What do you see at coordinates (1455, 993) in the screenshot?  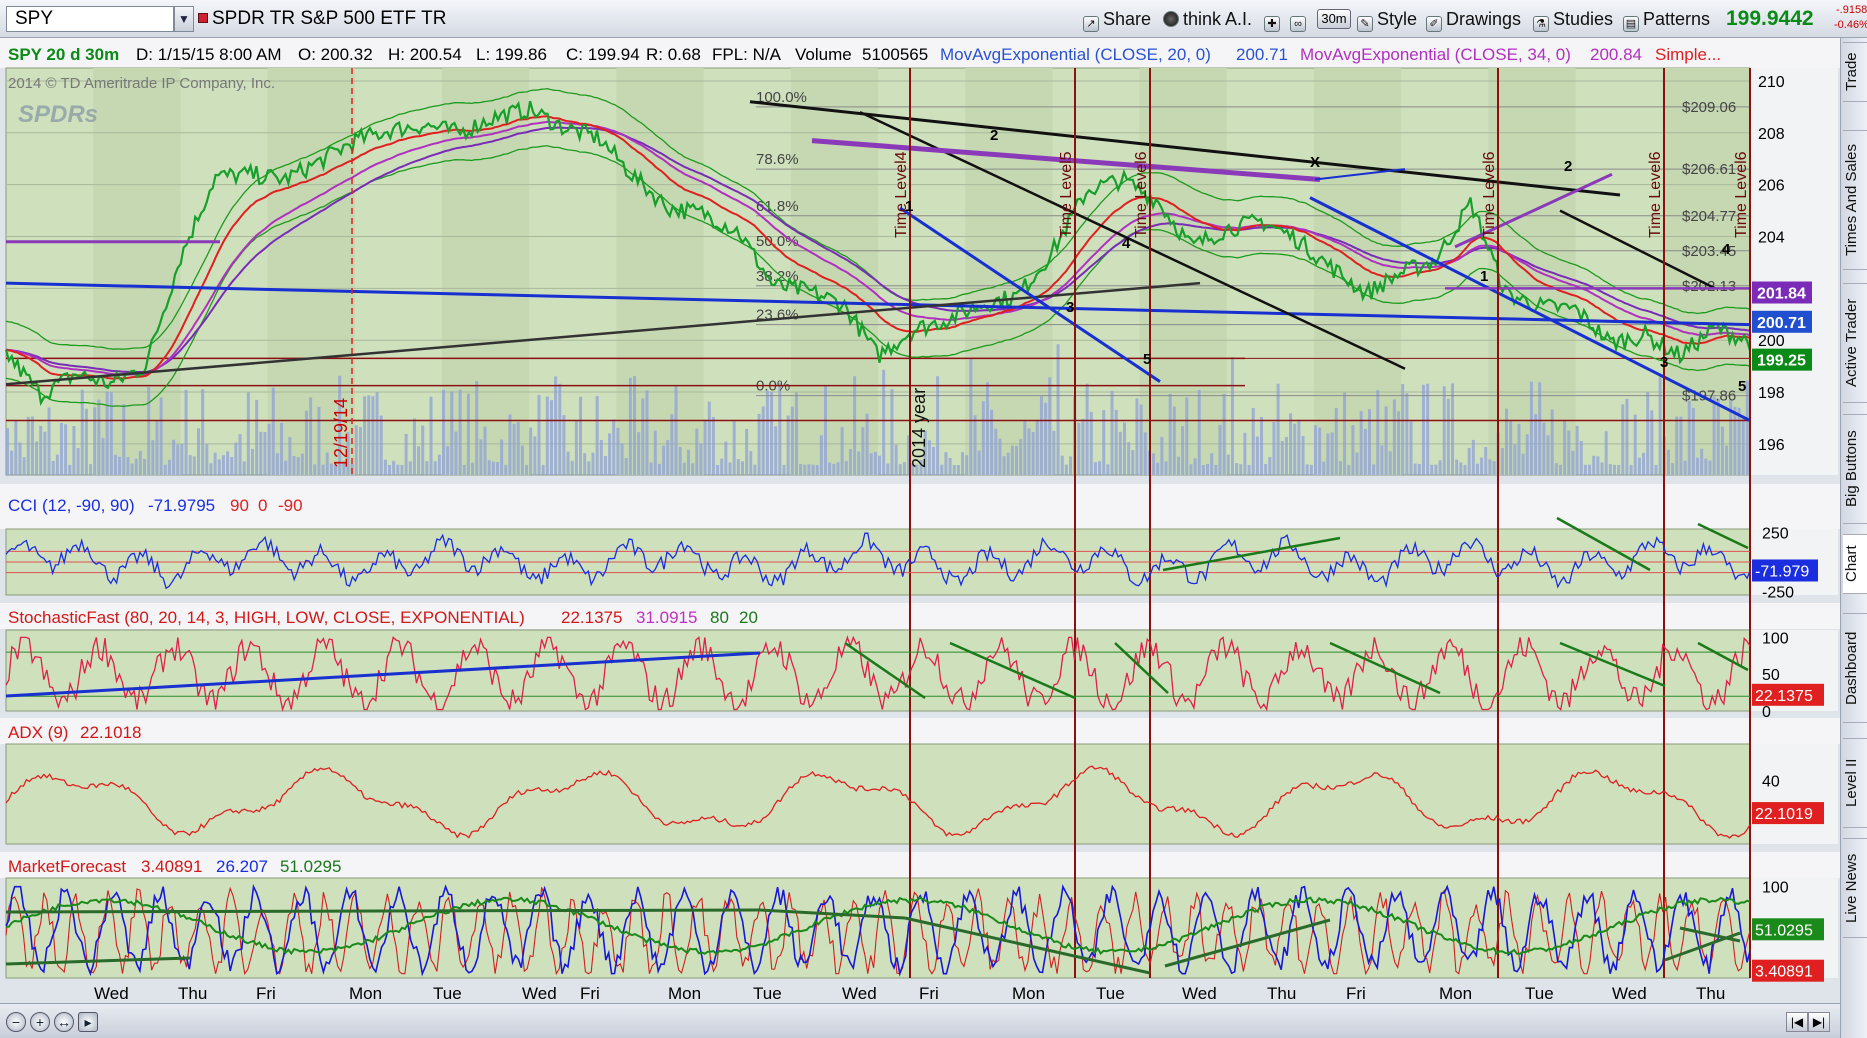 I see `x-axis-day-label: Mon` at bounding box center [1455, 993].